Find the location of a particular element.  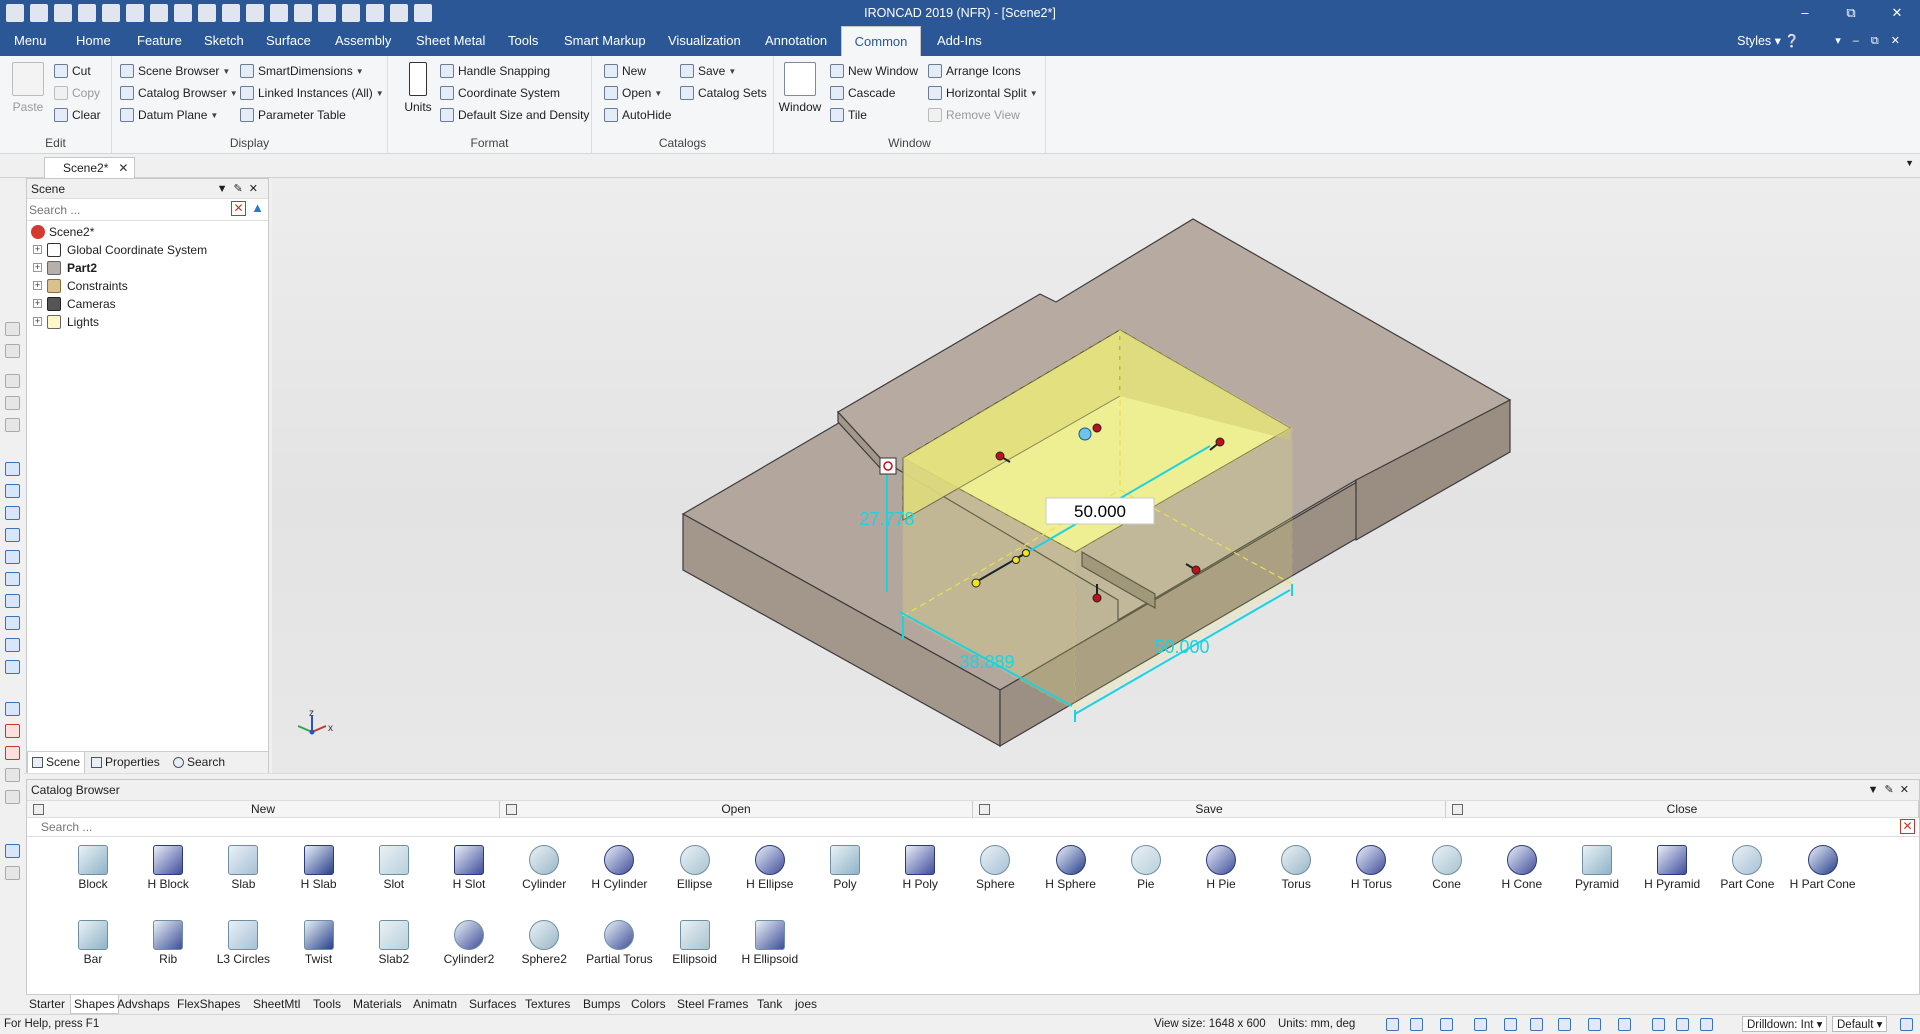

shape-item: Ellipsoid is located at coordinates (695, 943).